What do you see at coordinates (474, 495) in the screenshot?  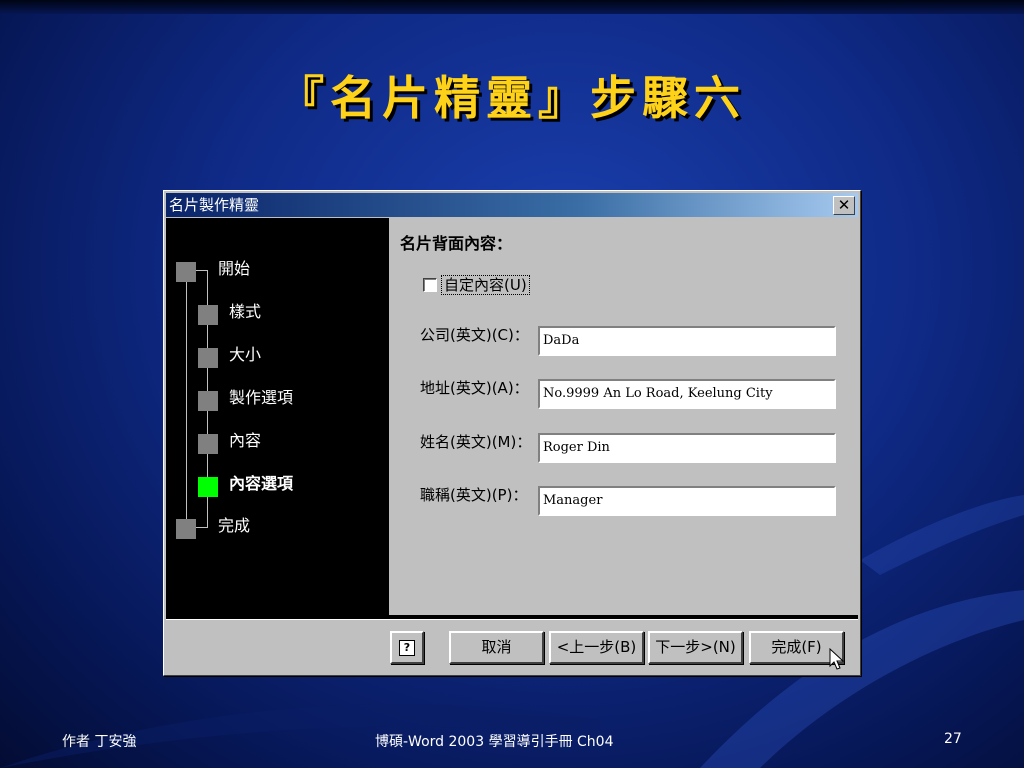 I see `title-label: 職稱(英文)(P)：` at bounding box center [474, 495].